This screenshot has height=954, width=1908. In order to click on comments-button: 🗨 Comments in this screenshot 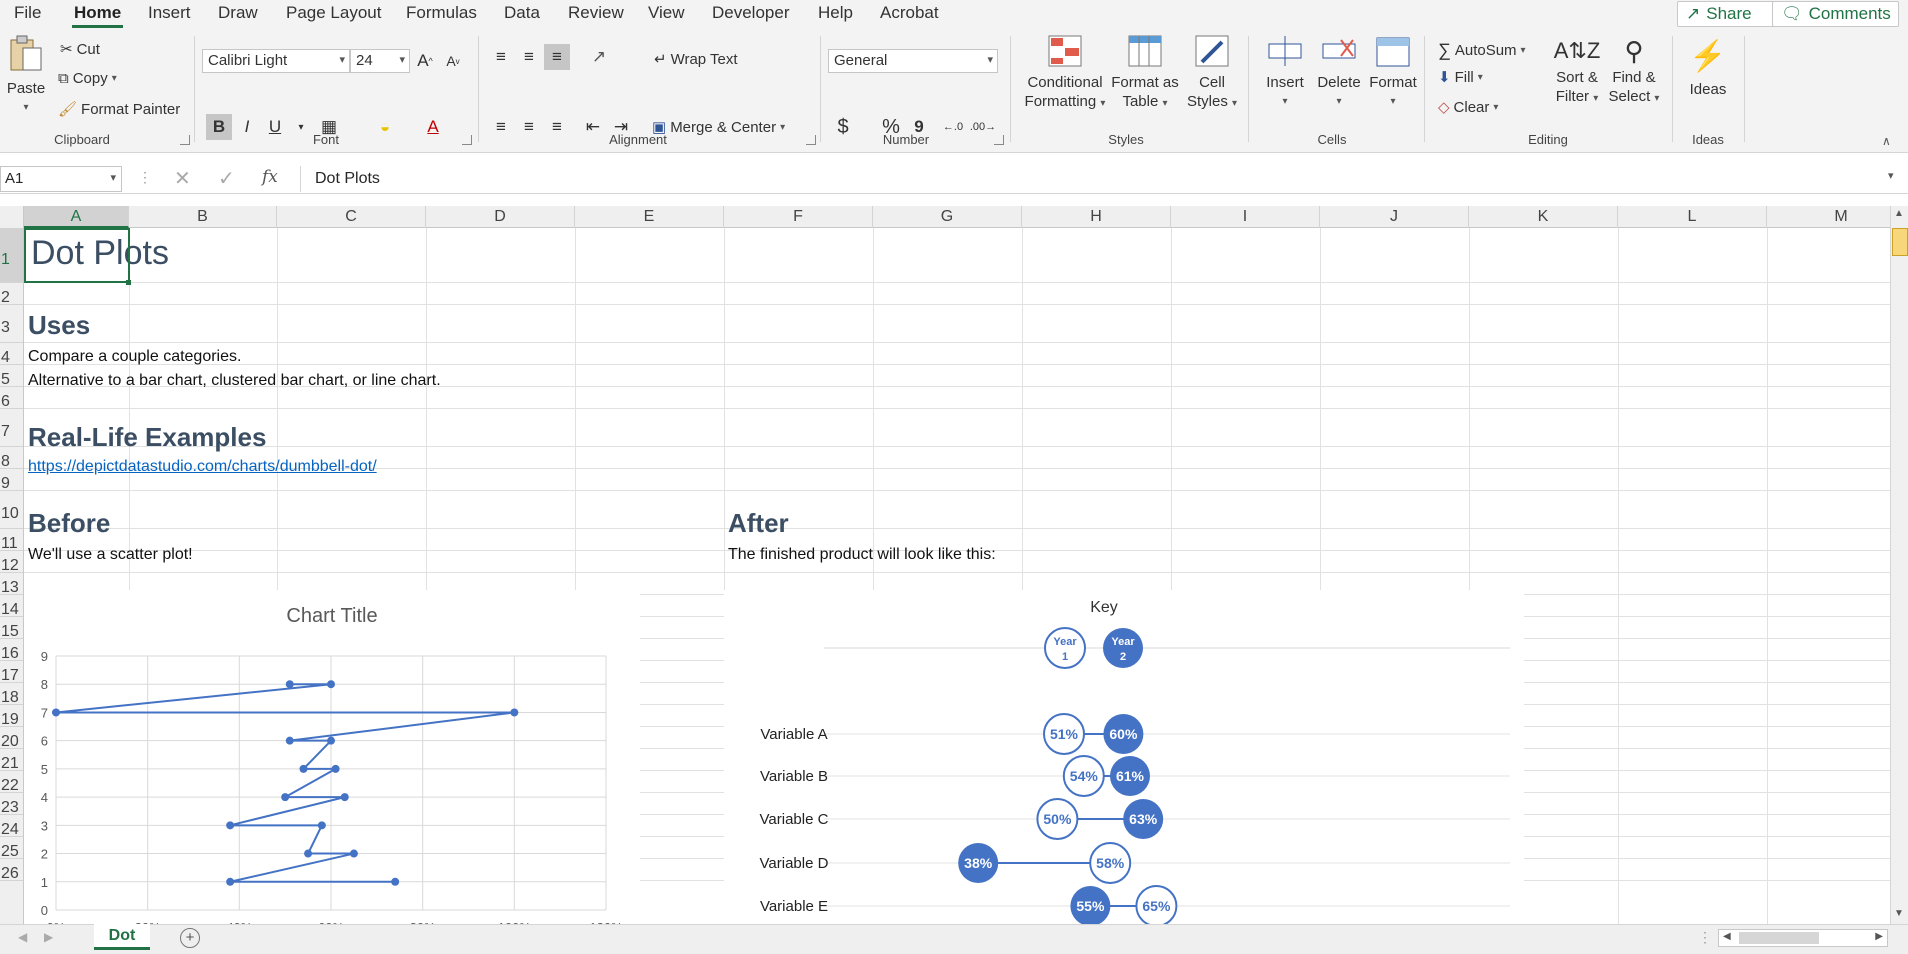, I will do `click(1835, 14)`.